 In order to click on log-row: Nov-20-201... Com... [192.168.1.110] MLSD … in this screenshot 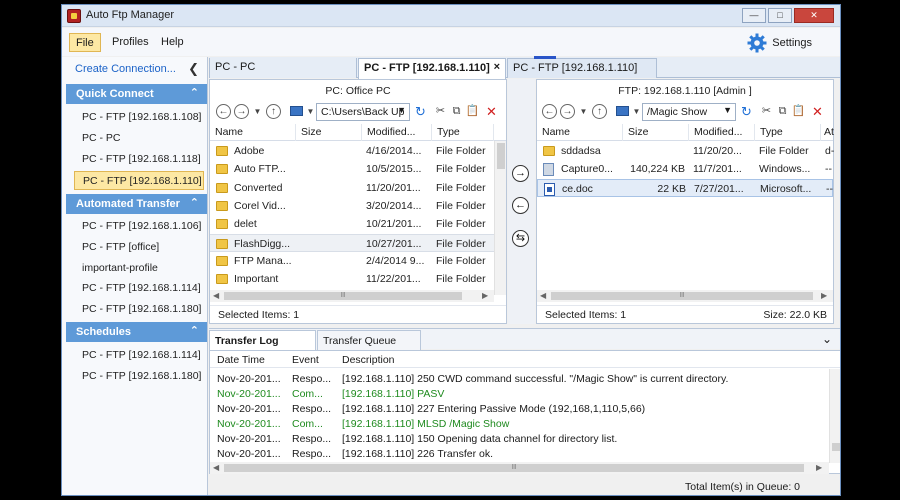, I will do `click(525, 424)`.